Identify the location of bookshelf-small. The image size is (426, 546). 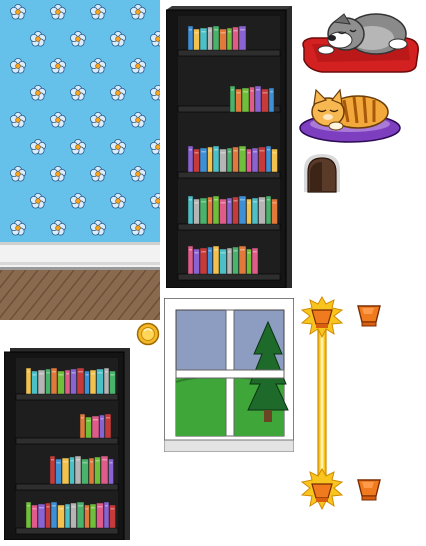
(67, 444).